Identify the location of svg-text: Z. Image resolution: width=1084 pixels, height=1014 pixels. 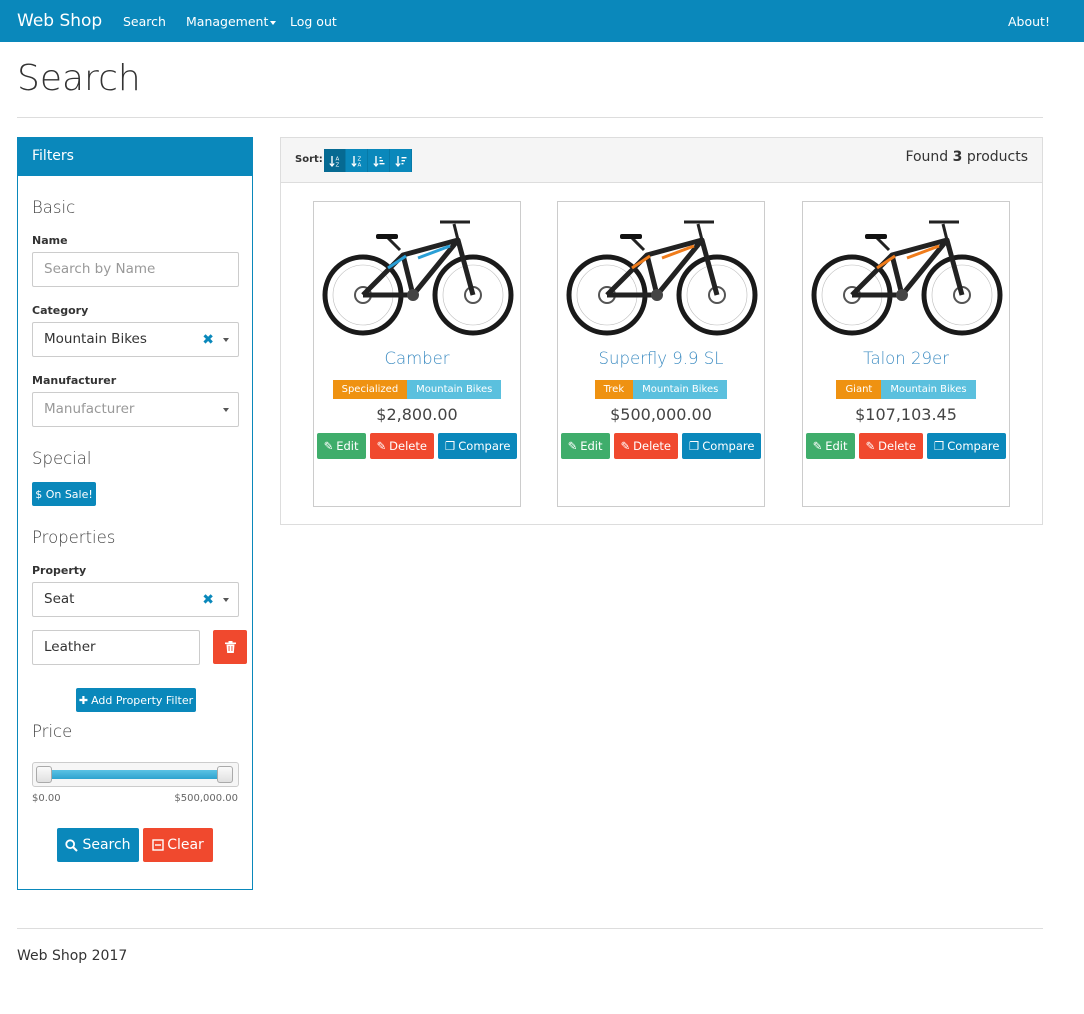
(337, 164).